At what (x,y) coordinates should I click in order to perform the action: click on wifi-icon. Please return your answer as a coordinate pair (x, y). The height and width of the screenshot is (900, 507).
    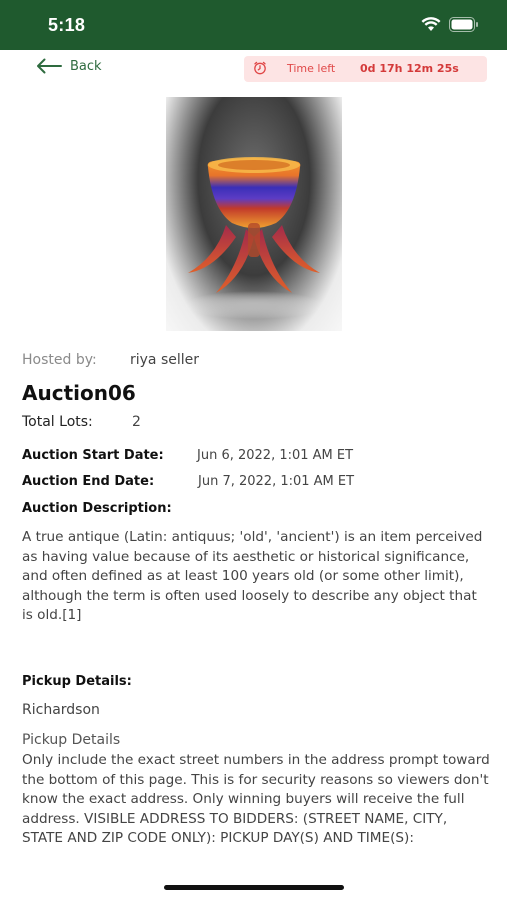
    Looking at the image, I should click on (431, 24).